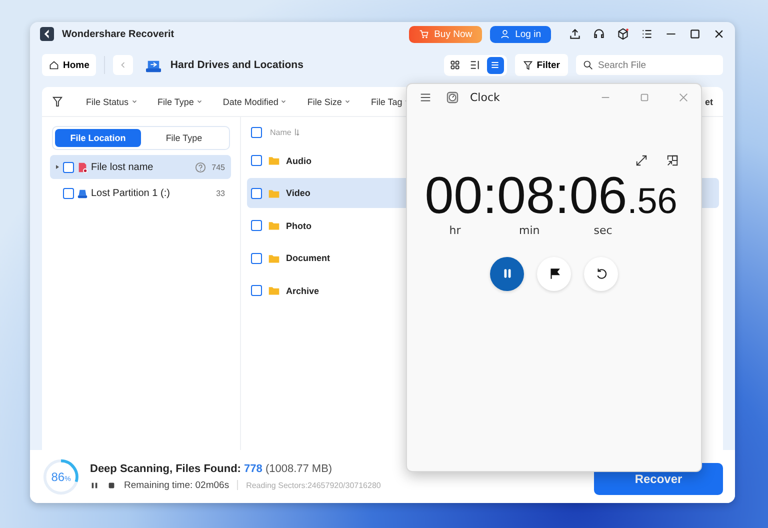 This screenshot has width=768, height=528. Describe the element at coordinates (308, 258) in the screenshot. I see `folder-name: Document` at that location.